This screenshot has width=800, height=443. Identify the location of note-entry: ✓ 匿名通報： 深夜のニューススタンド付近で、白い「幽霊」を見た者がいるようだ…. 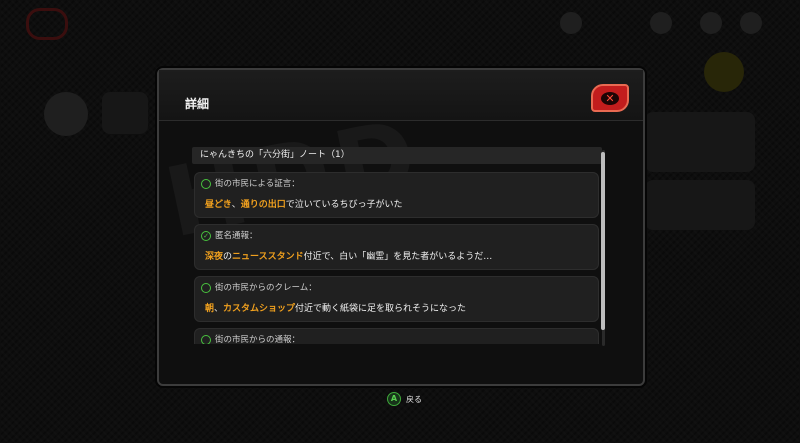
(396, 247).